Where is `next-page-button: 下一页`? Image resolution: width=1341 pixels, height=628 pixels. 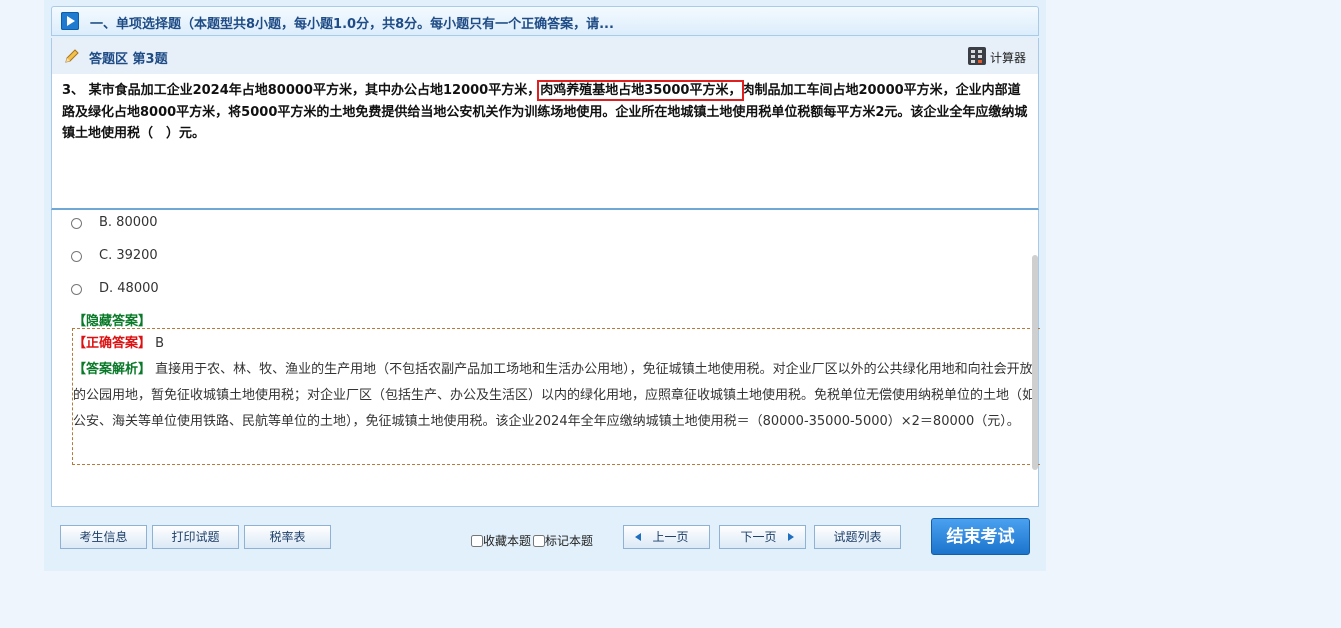
next-page-button: 下一页 is located at coordinates (762, 537).